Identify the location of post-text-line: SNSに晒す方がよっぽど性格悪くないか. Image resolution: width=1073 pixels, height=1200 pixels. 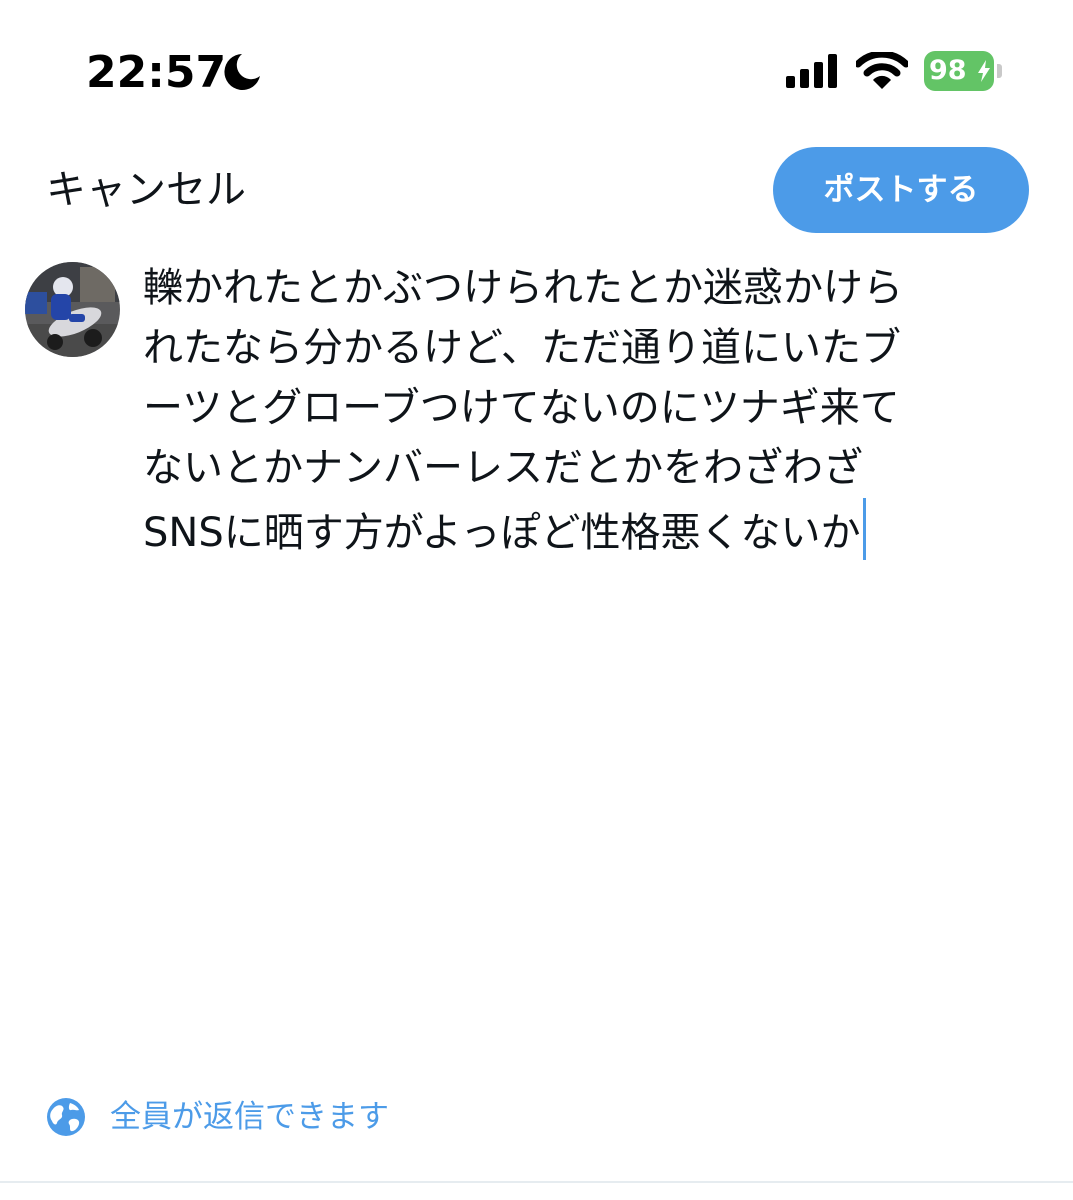
(502, 533).